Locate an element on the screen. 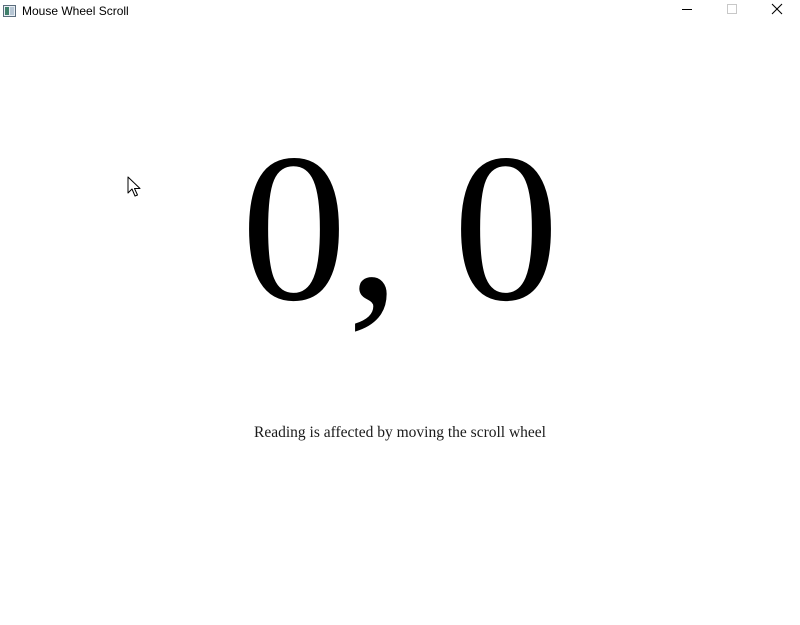 This screenshot has height=625, width=800. close-button is located at coordinates (777, 11).